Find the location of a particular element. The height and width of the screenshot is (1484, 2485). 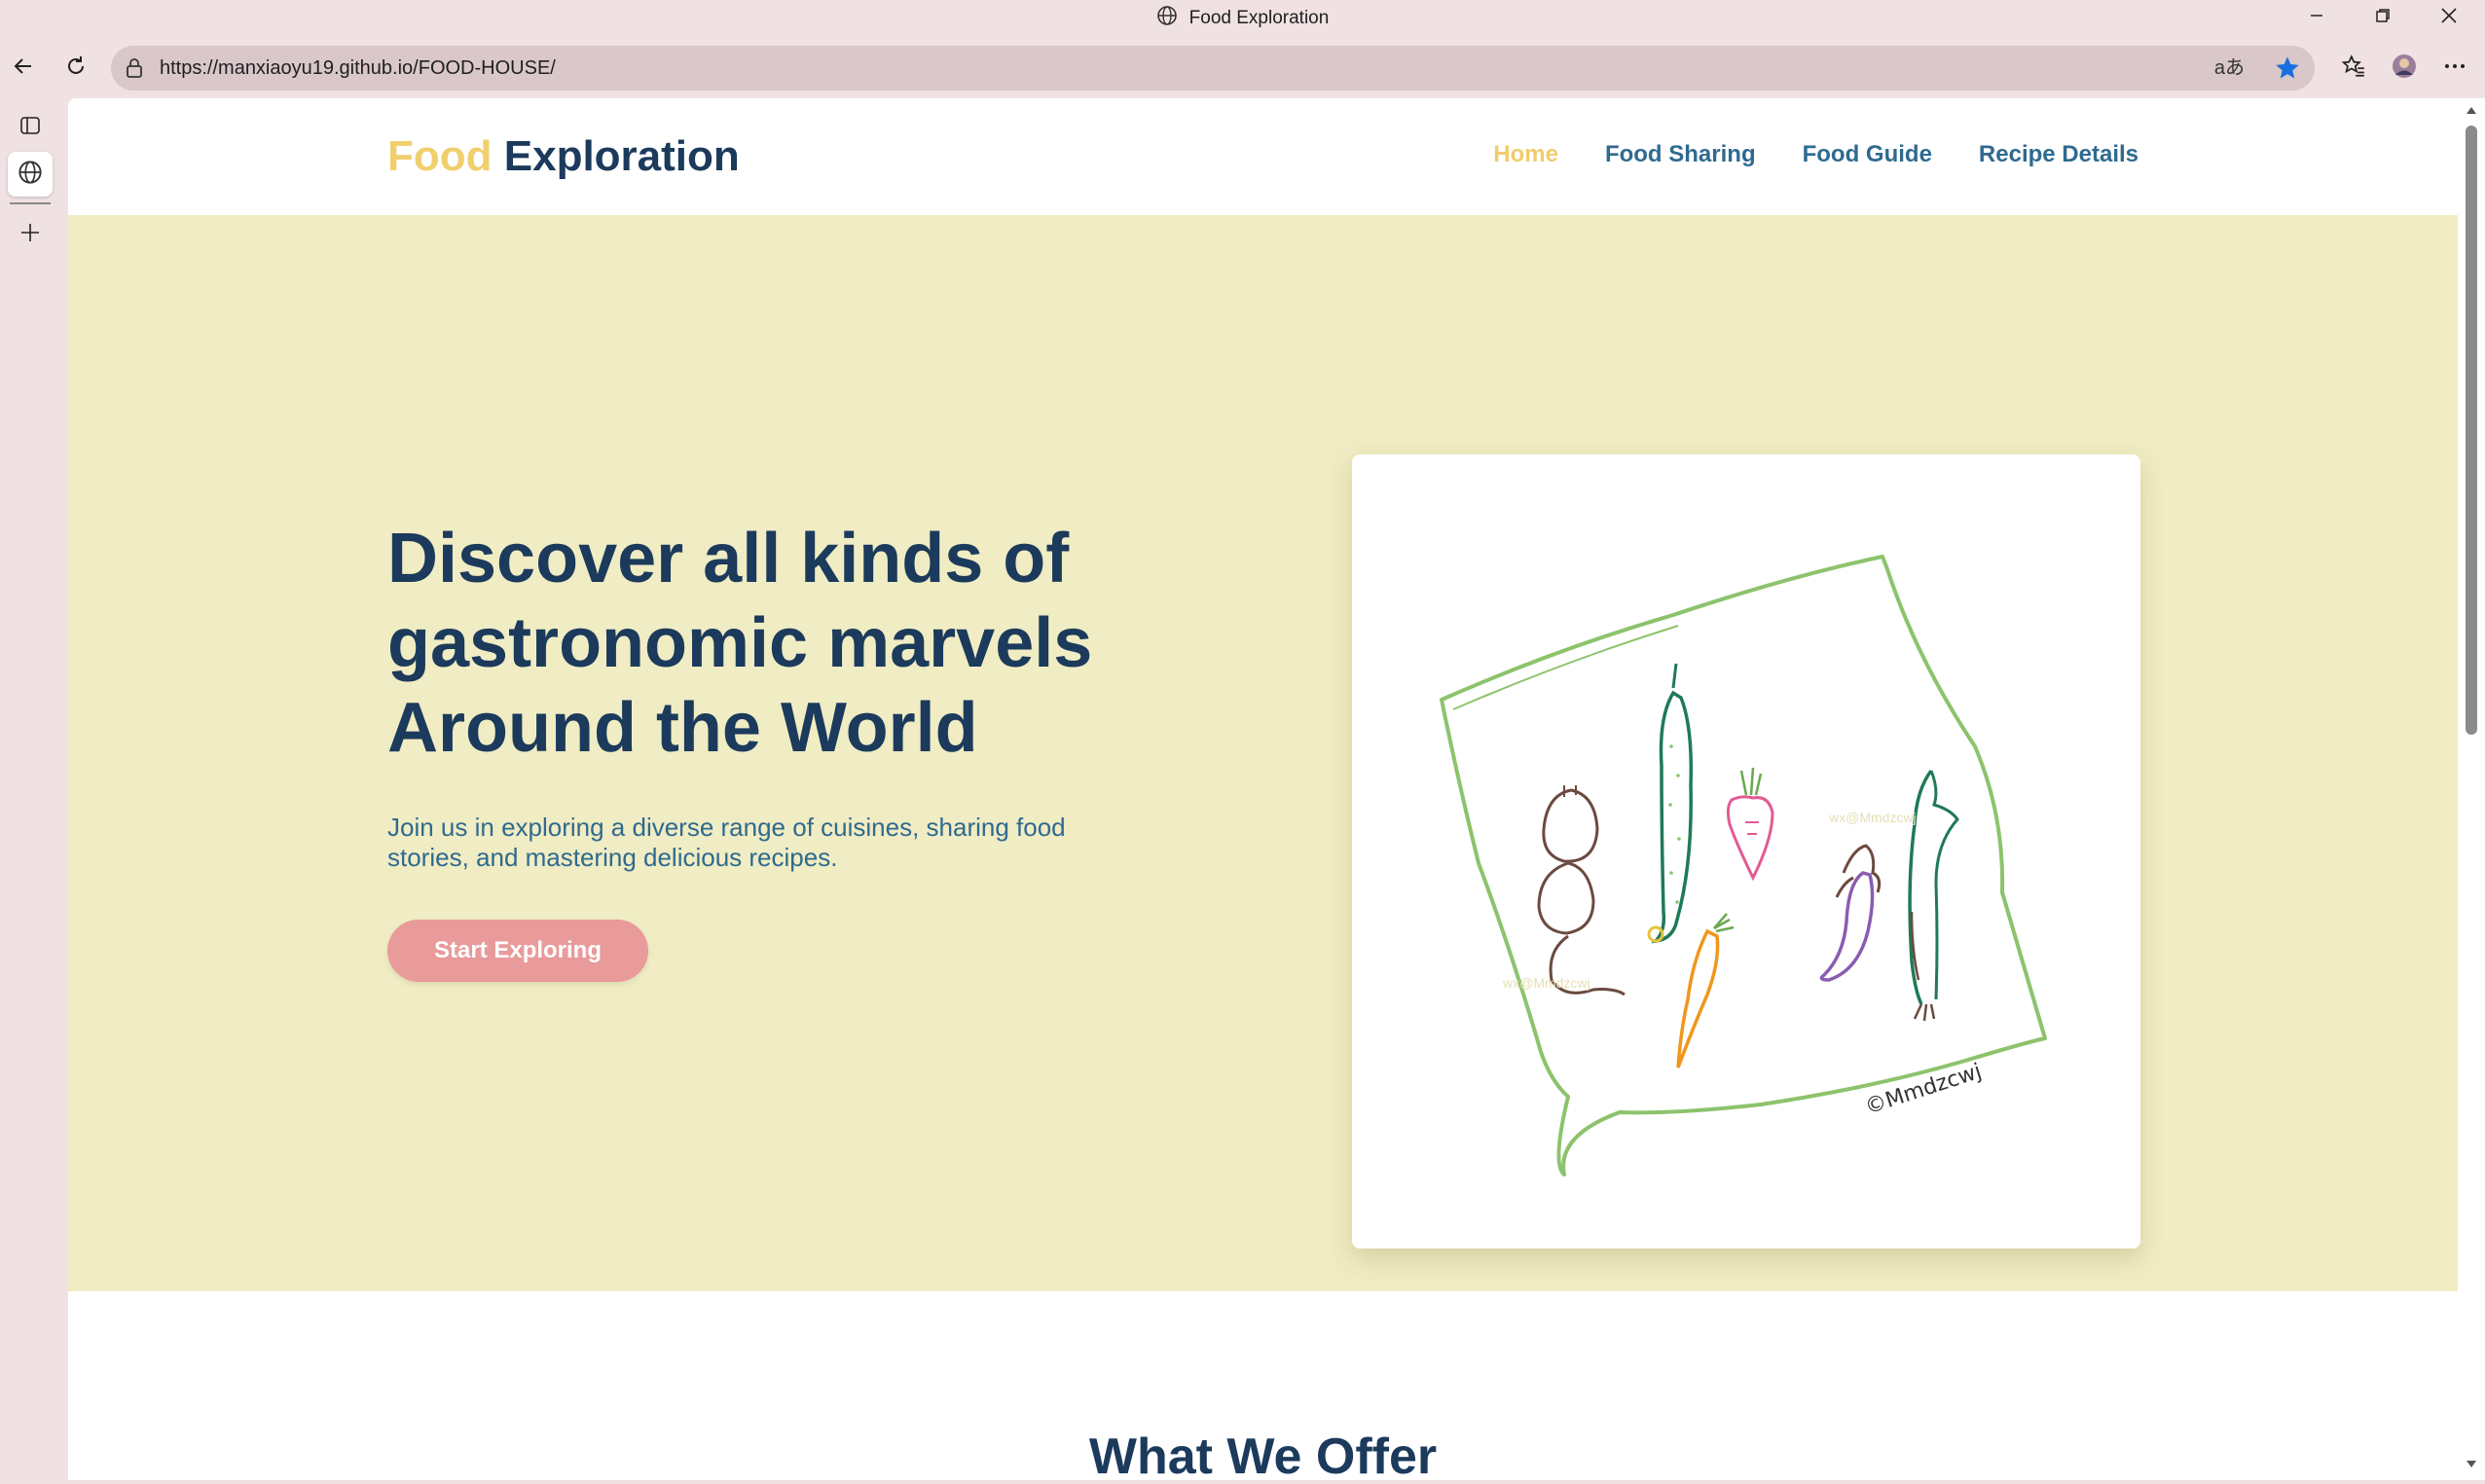

scroll-up-icon is located at coordinates (2471, 110).